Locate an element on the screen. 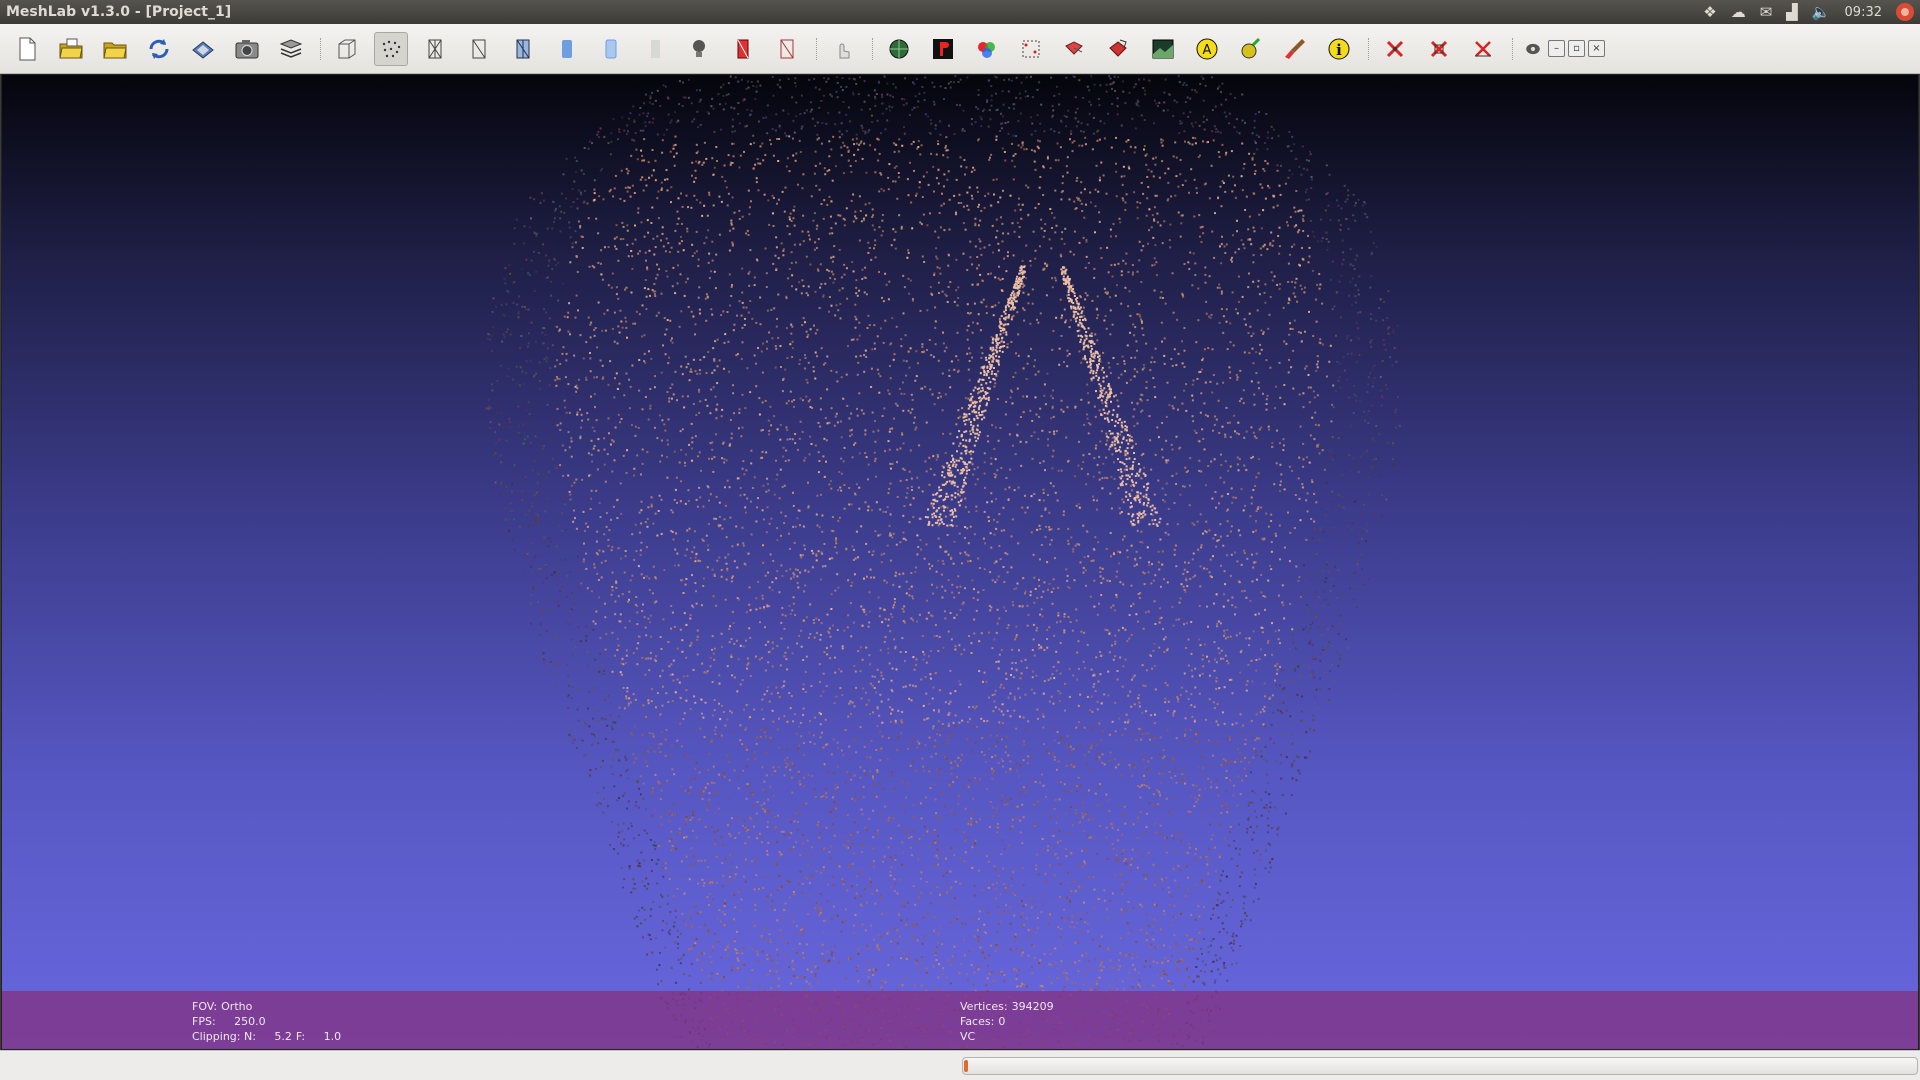 The height and width of the screenshot is (1080, 1920). pdf-paint-icon is located at coordinates (943, 48).